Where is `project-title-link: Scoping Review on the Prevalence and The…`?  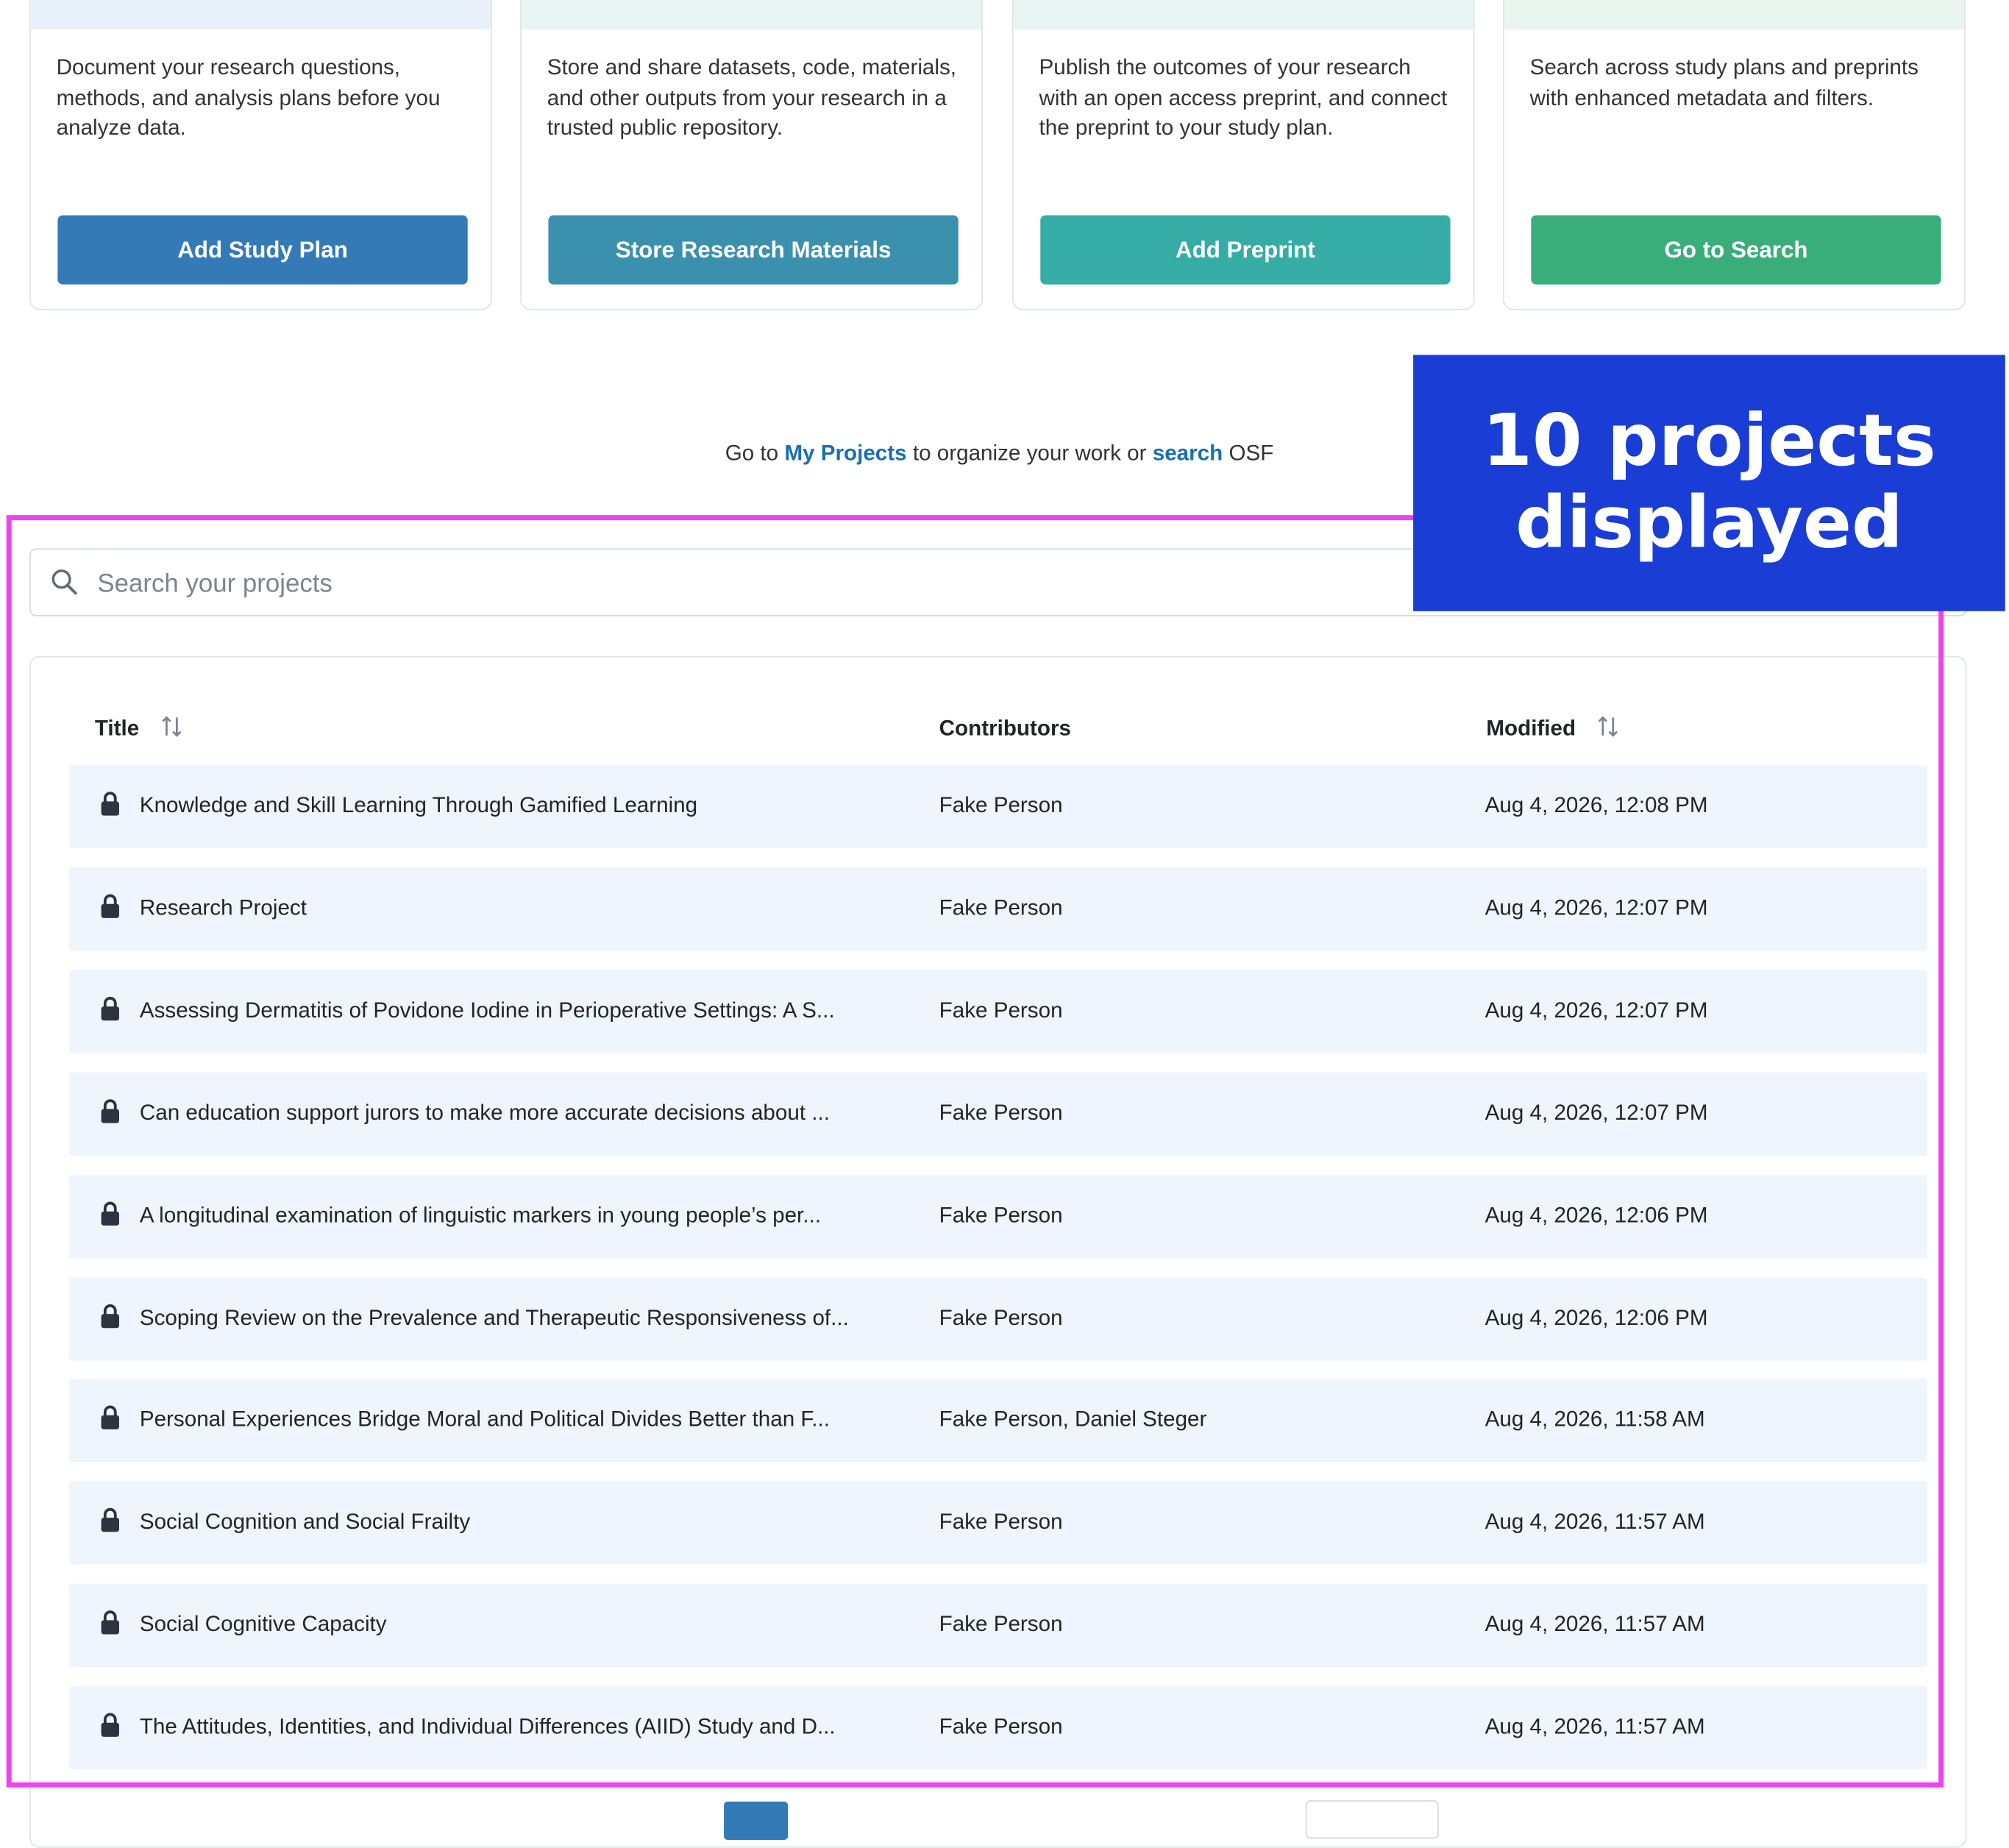 project-title-link: Scoping Review on the Prevalence and The… is located at coordinates (518, 1318).